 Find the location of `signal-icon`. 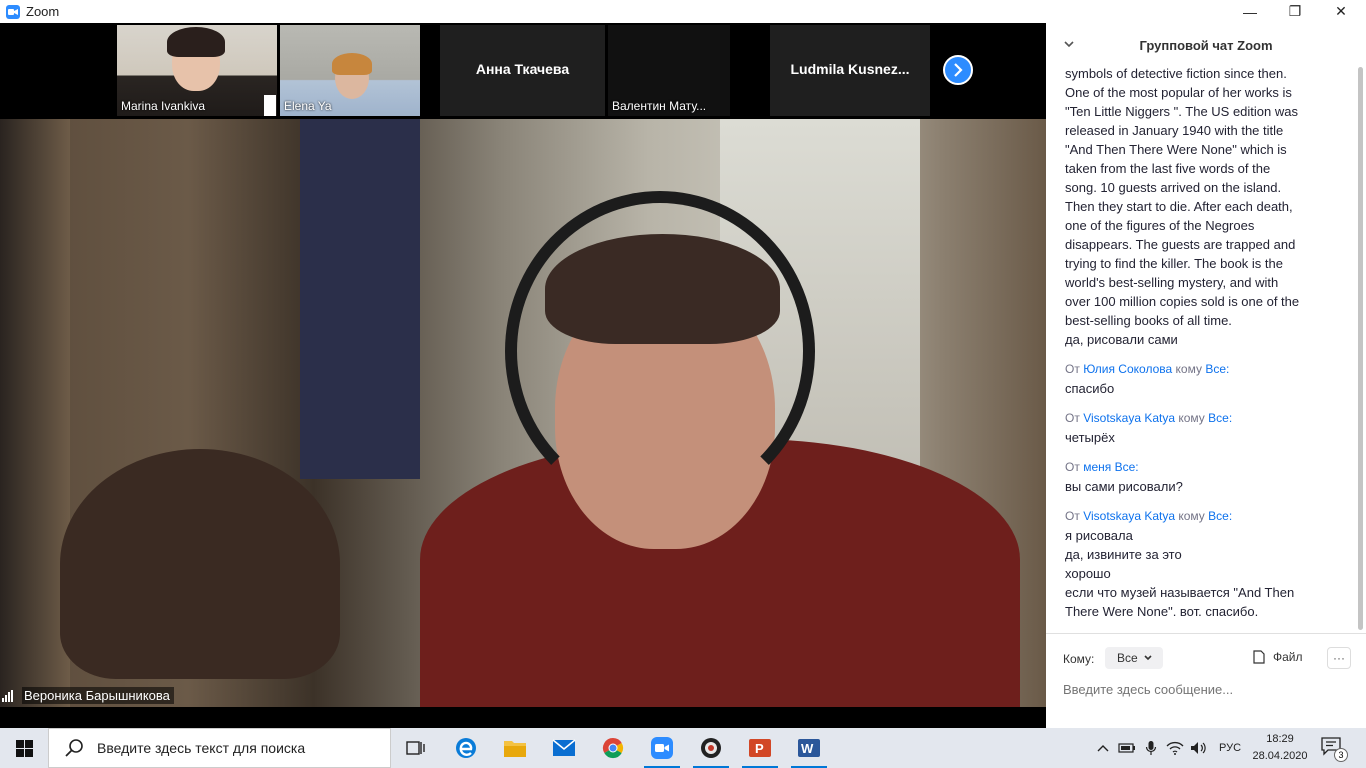

signal-icon is located at coordinates (7, 696).